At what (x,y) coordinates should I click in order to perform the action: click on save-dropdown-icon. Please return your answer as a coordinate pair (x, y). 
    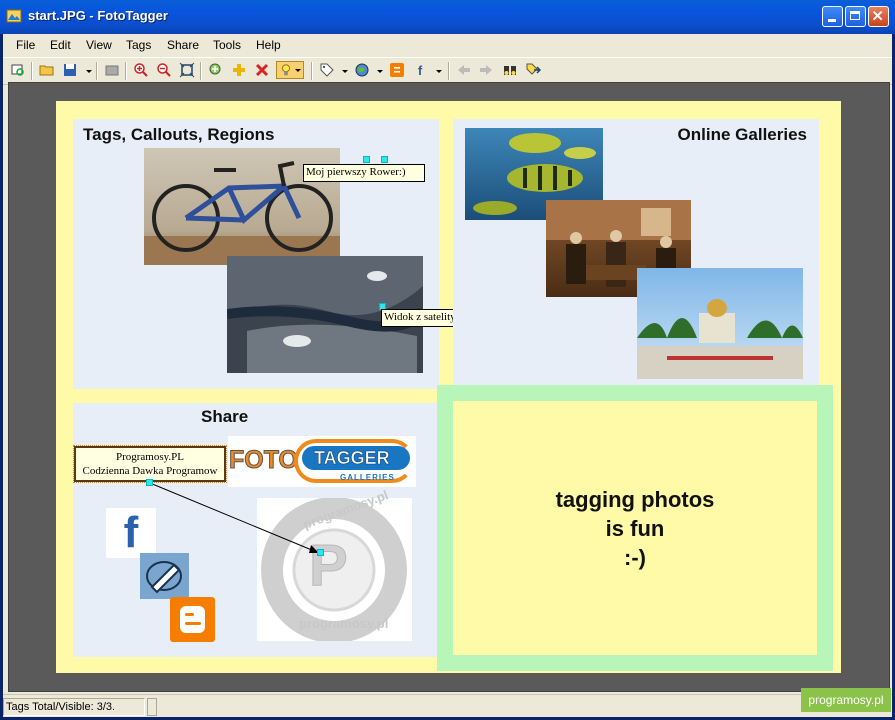
    Looking at the image, I should click on (89, 71).